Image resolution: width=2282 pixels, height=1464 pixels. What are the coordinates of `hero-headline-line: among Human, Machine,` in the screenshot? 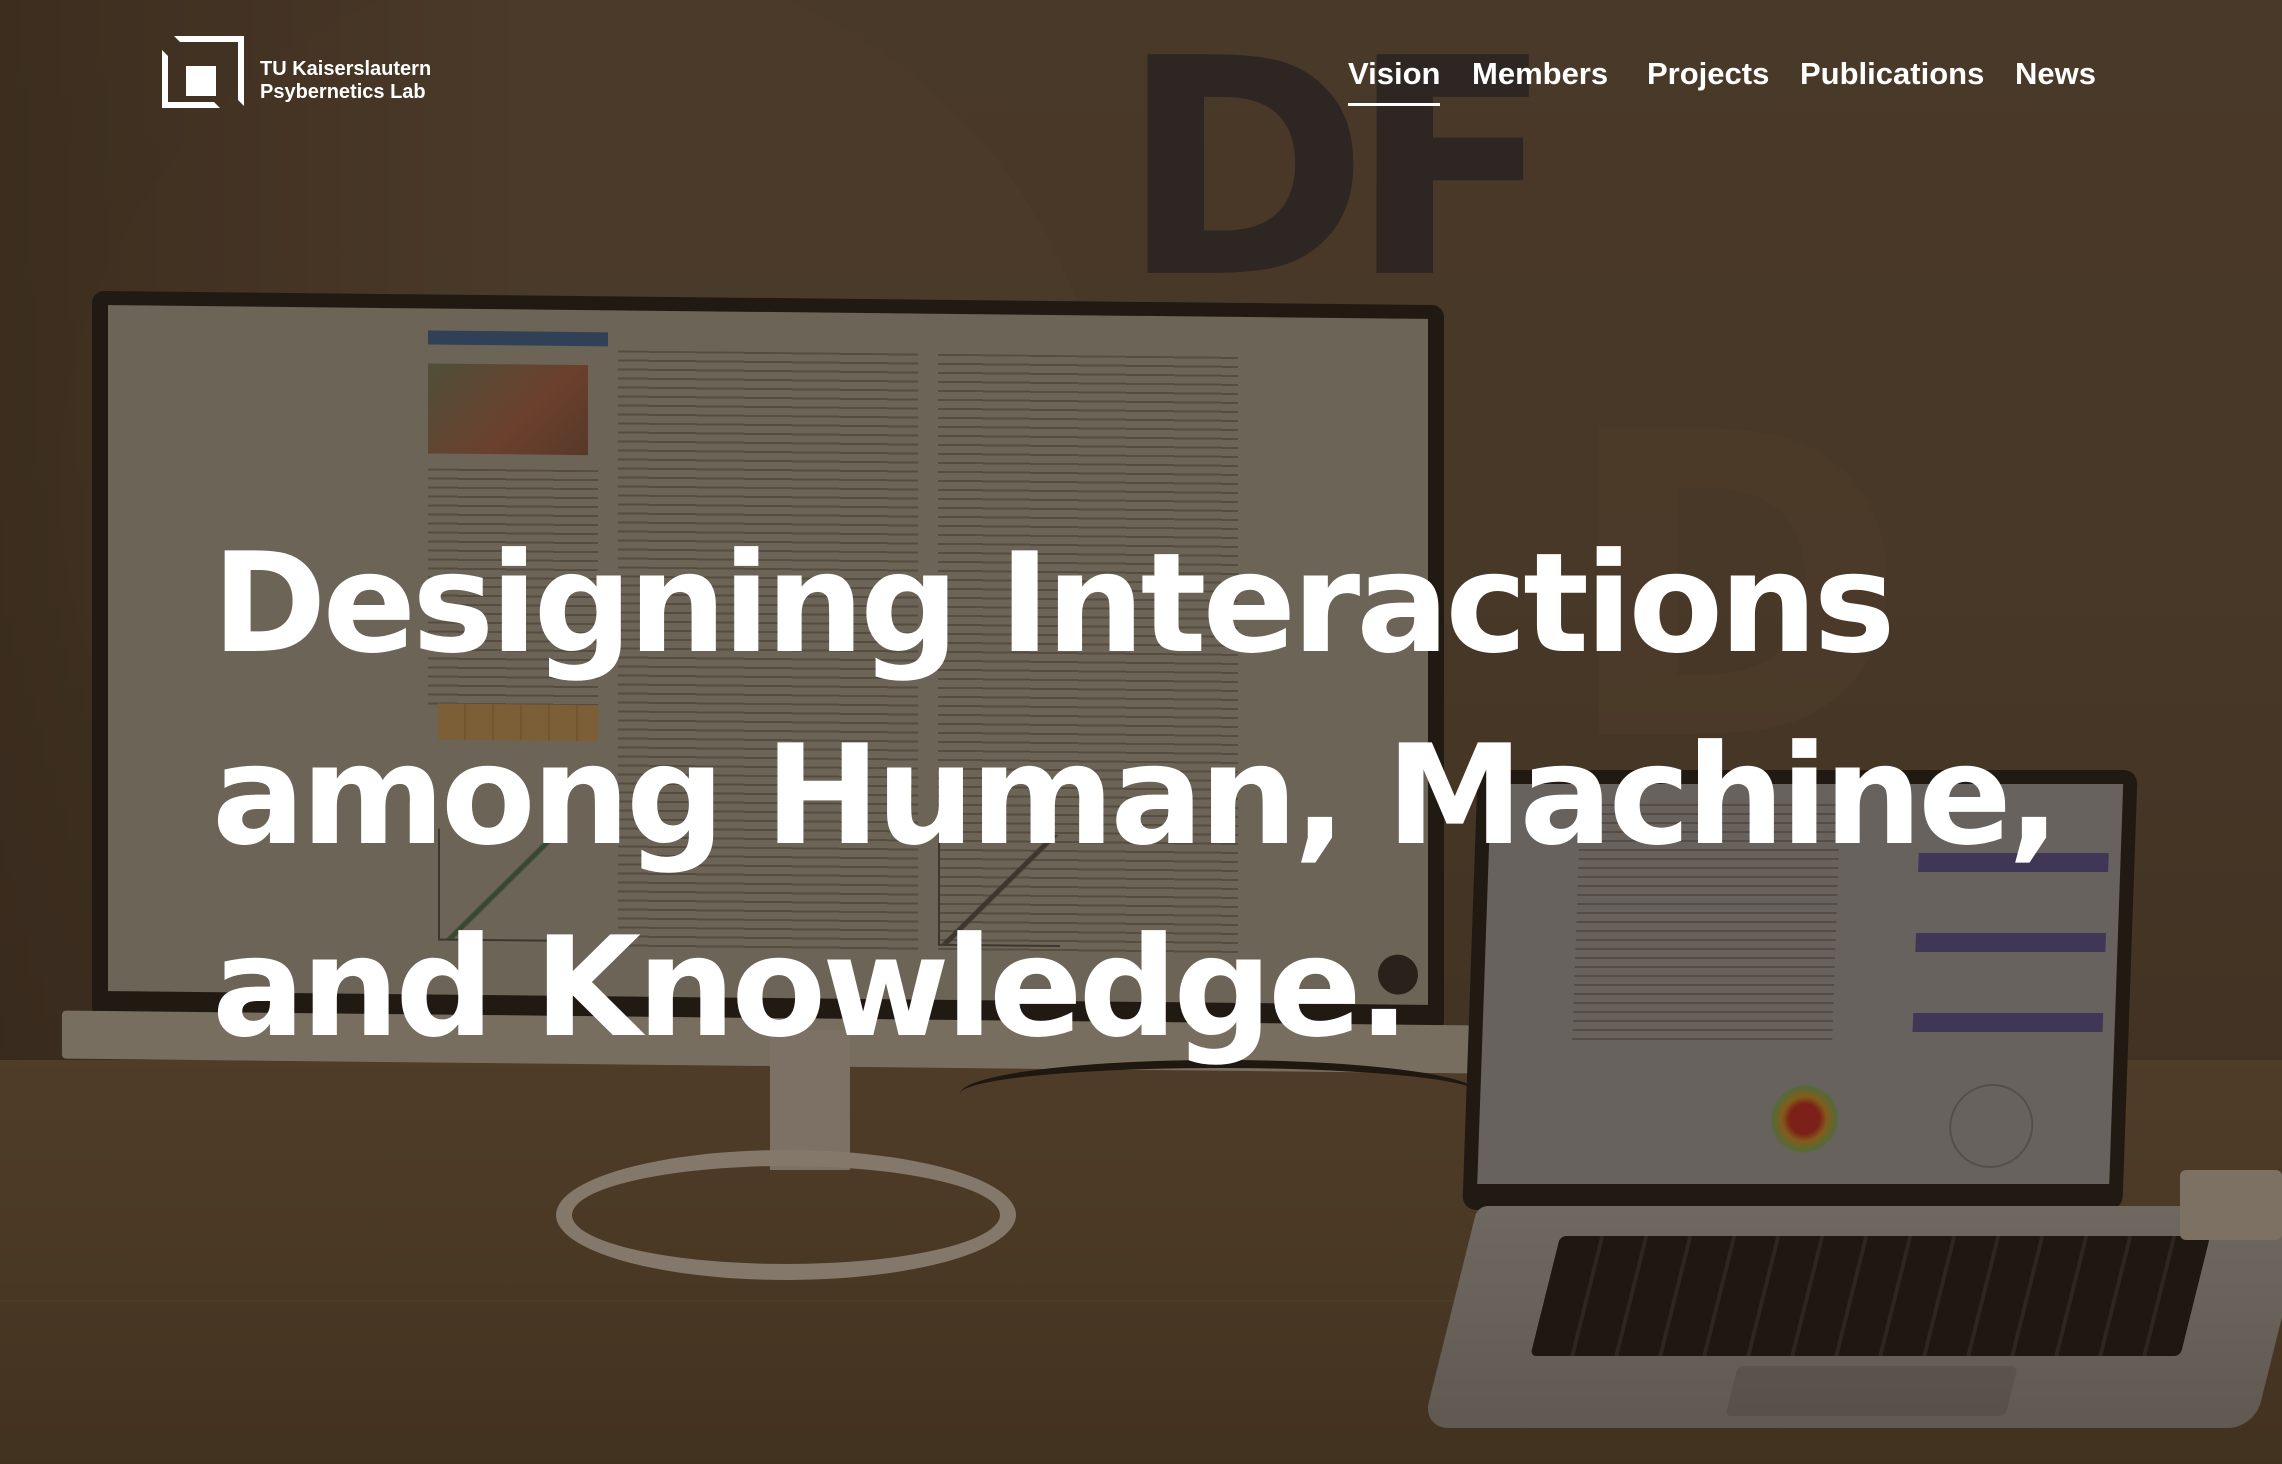 It's located at (1136, 795).